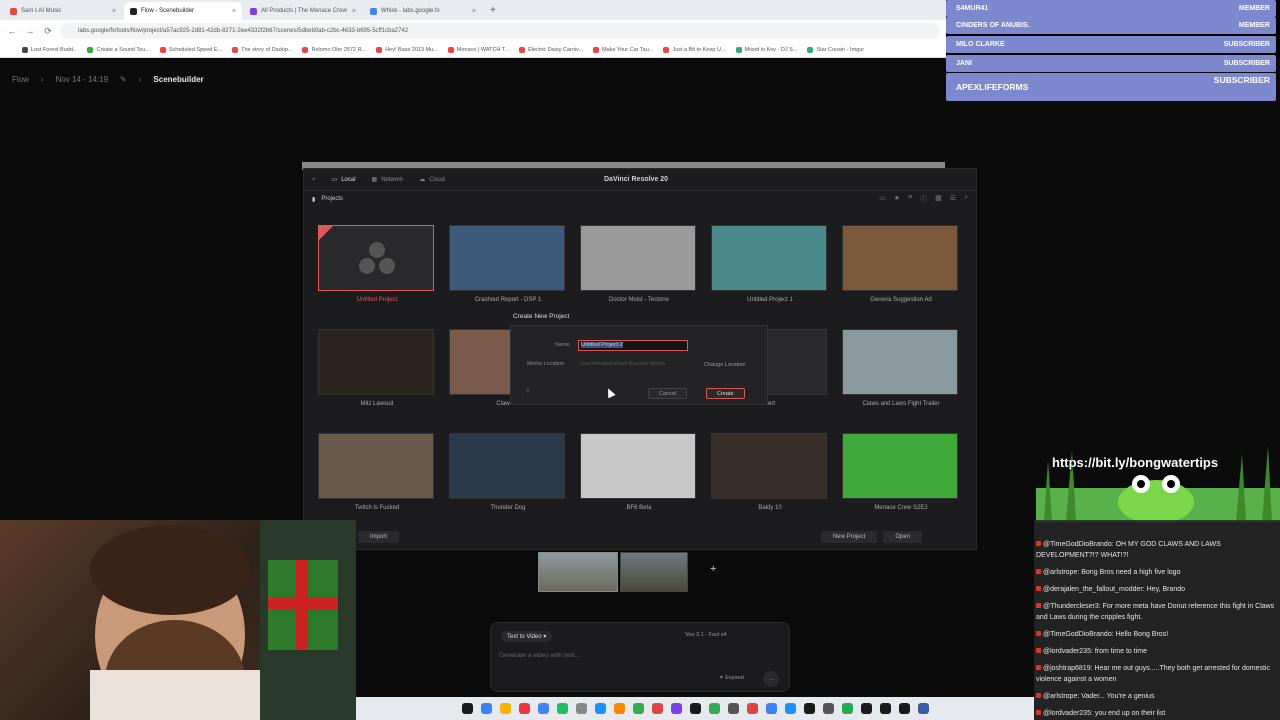 This screenshot has height=720, width=1280. Describe the element at coordinates (910, 199) in the screenshot. I see `sort-icon: ≡` at that location.